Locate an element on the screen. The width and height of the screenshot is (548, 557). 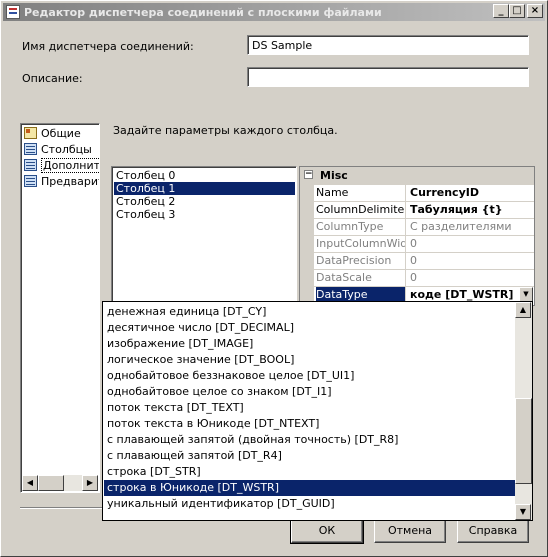
dropdown-option: поток текста [DT_TEXT] is located at coordinates (309, 408).